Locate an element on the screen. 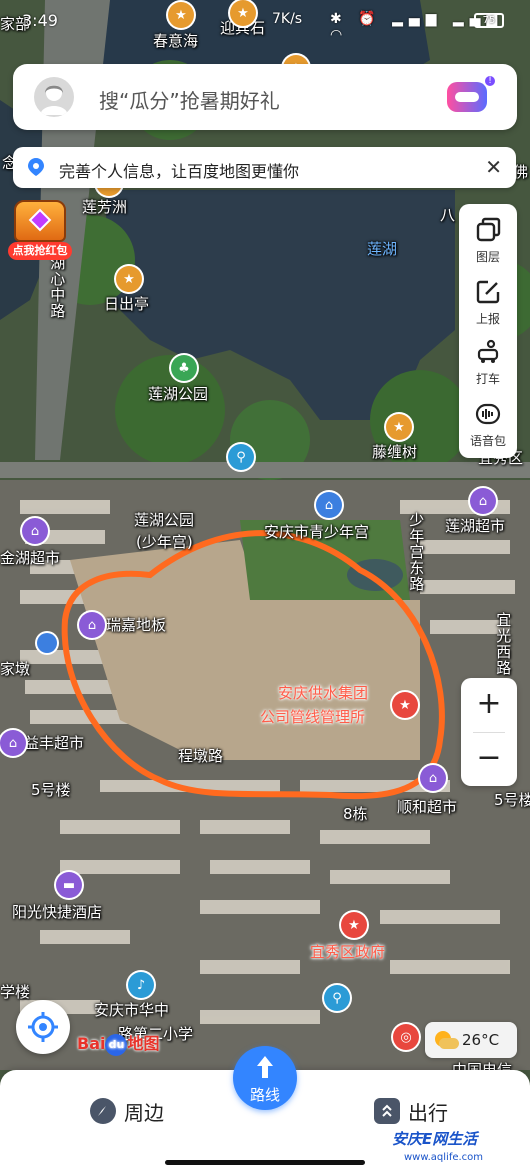 This screenshot has height=1176, width=530. map-label: 瑞嘉地板 is located at coordinates (136, 625).